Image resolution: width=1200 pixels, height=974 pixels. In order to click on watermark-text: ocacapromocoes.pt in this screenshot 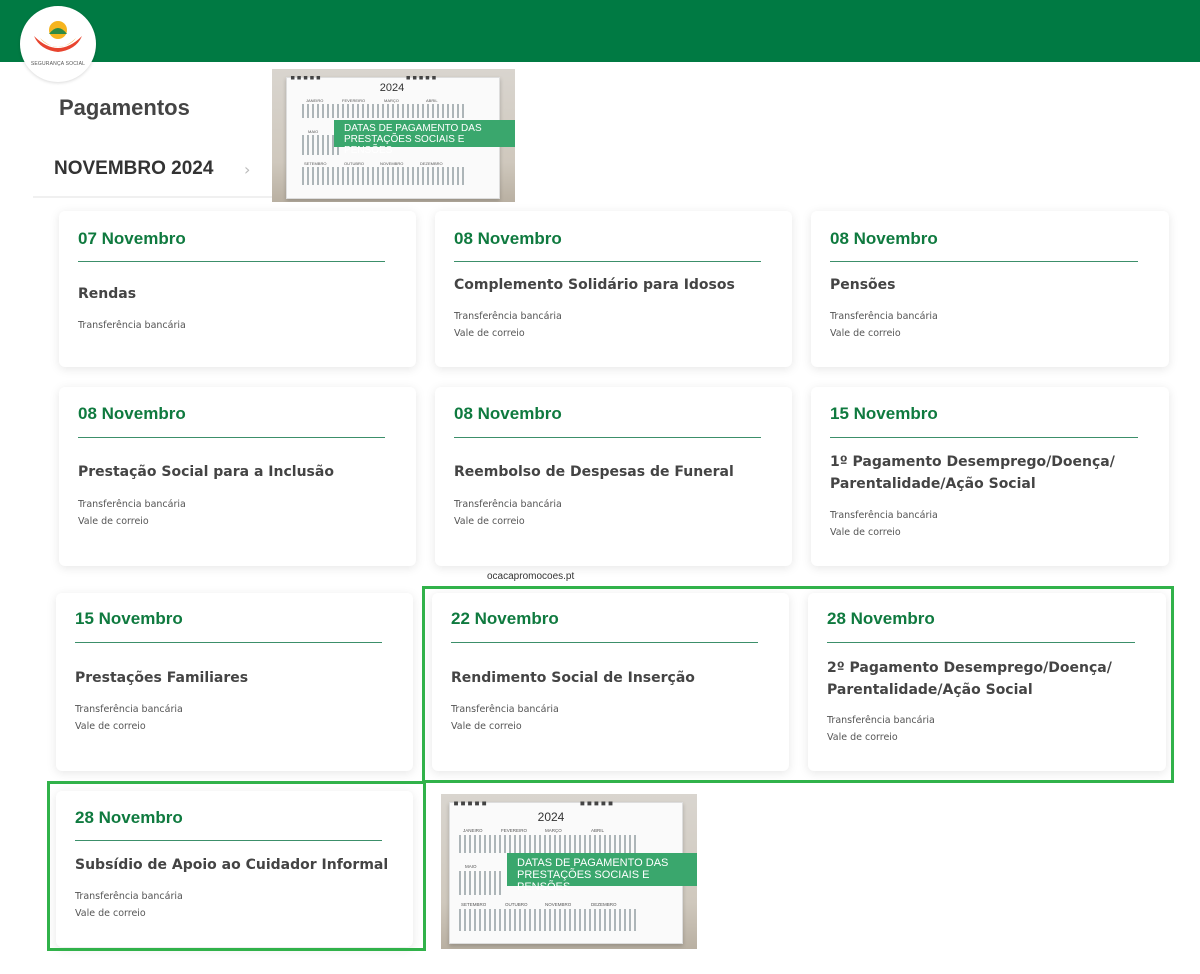, I will do `click(531, 576)`.